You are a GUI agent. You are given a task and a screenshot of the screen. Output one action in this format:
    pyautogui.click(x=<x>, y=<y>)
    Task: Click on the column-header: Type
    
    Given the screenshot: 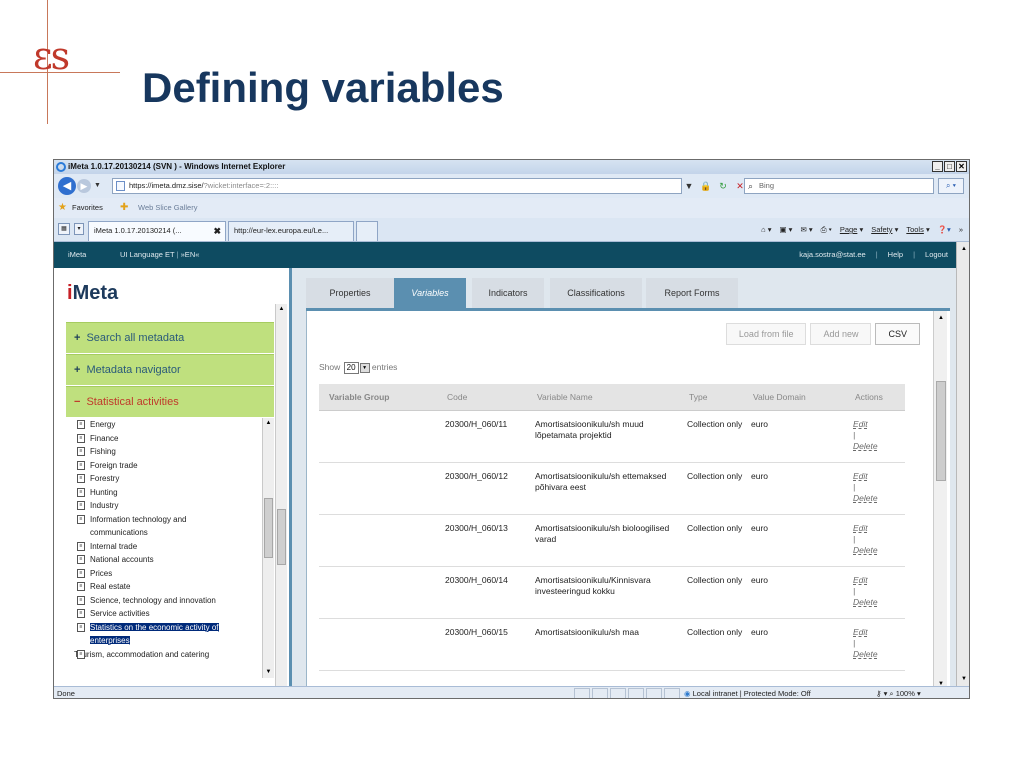 What is the action you would take?
    pyautogui.click(x=711, y=397)
    